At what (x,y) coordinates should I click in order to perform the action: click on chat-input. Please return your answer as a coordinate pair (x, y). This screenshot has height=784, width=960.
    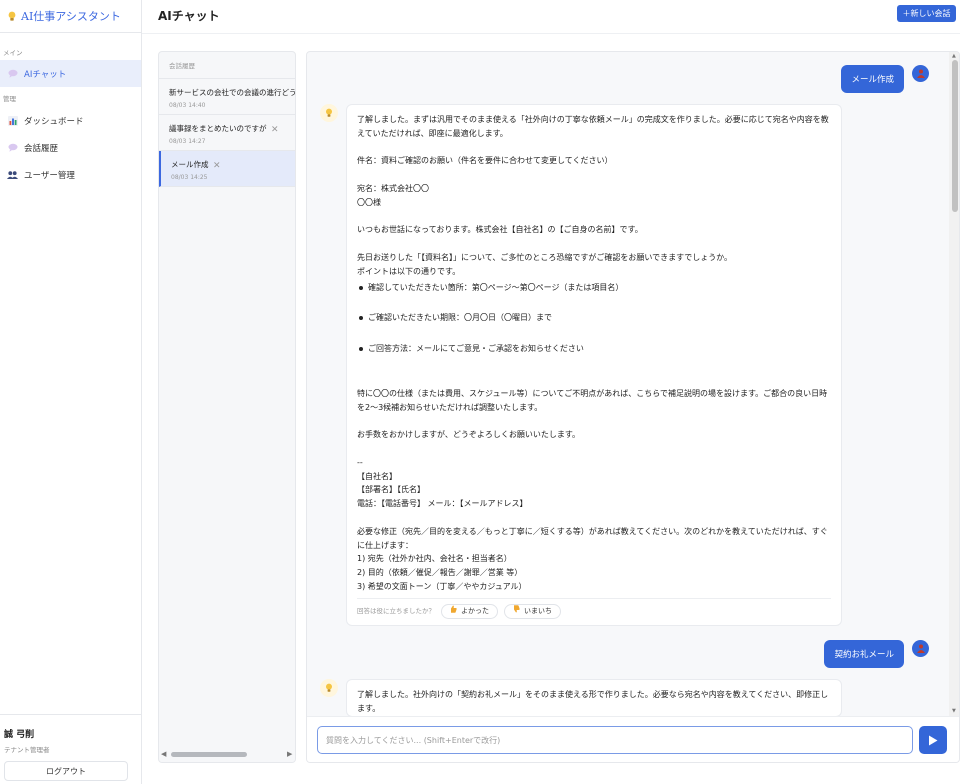
    Looking at the image, I should click on (615, 740).